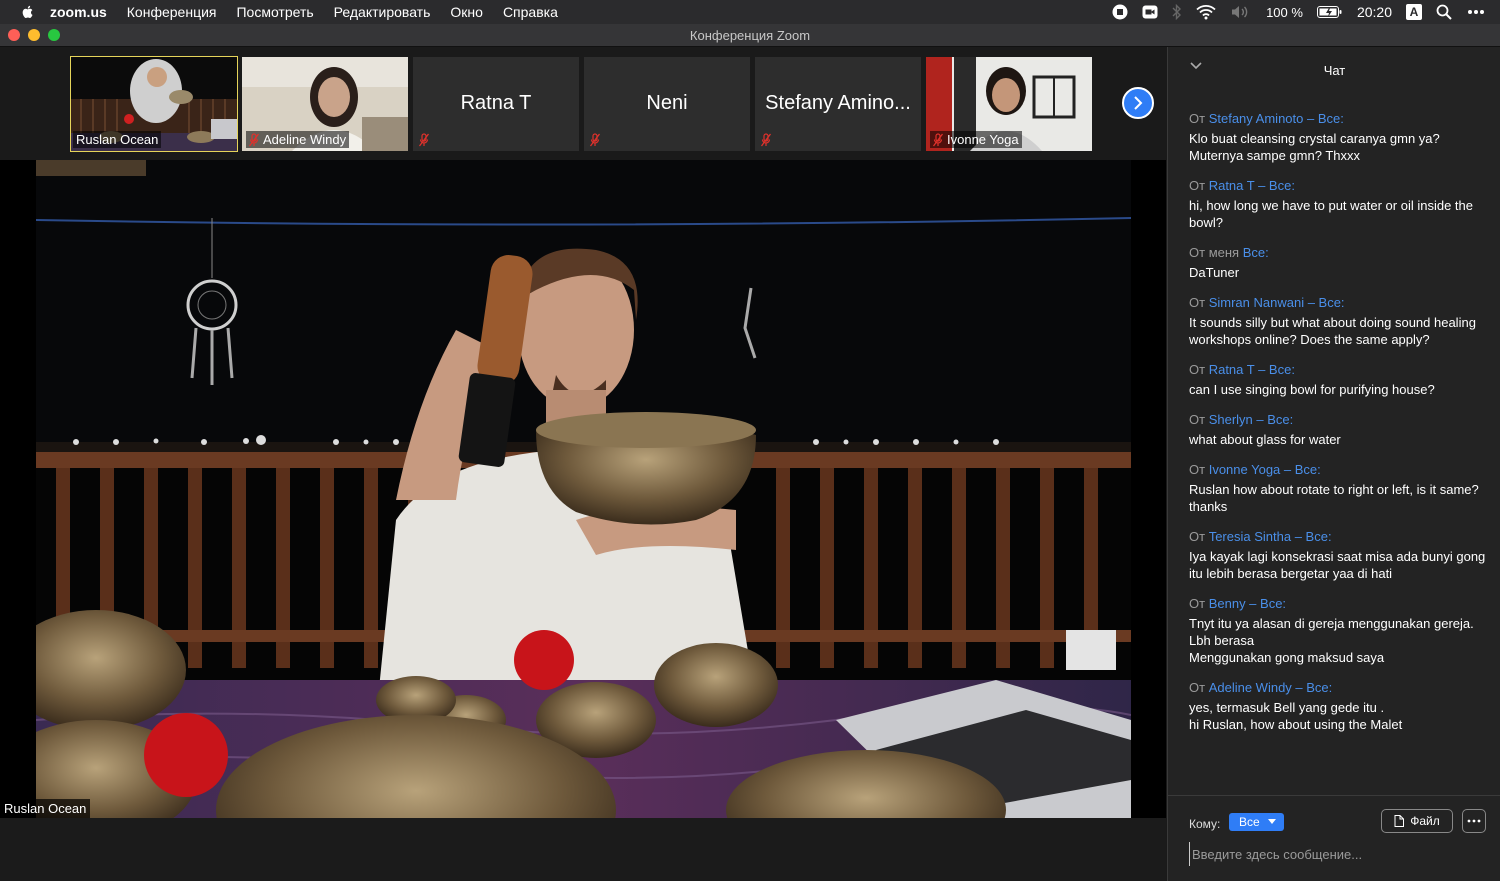 The height and width of the screenshot is (881, 1500). What do you see at coordinates (1334, 70) in the screenshot?
I see `chat-title: Чат` at bounding box center [1334, 70].